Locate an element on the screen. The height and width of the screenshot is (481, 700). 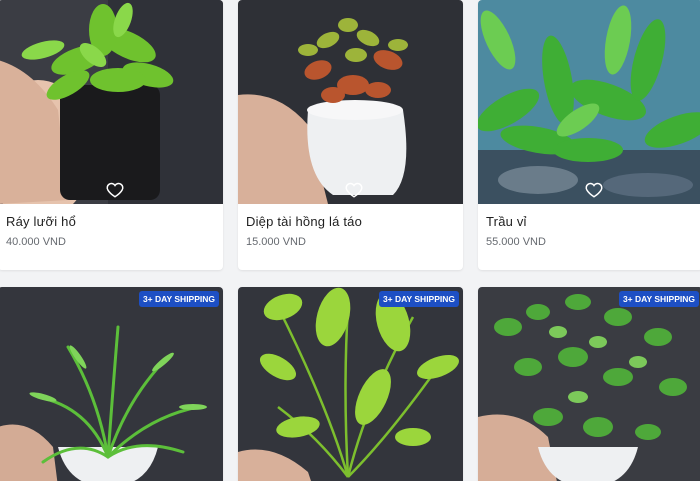
product-price: 55.000 VND is located at coordinates (516, 242).